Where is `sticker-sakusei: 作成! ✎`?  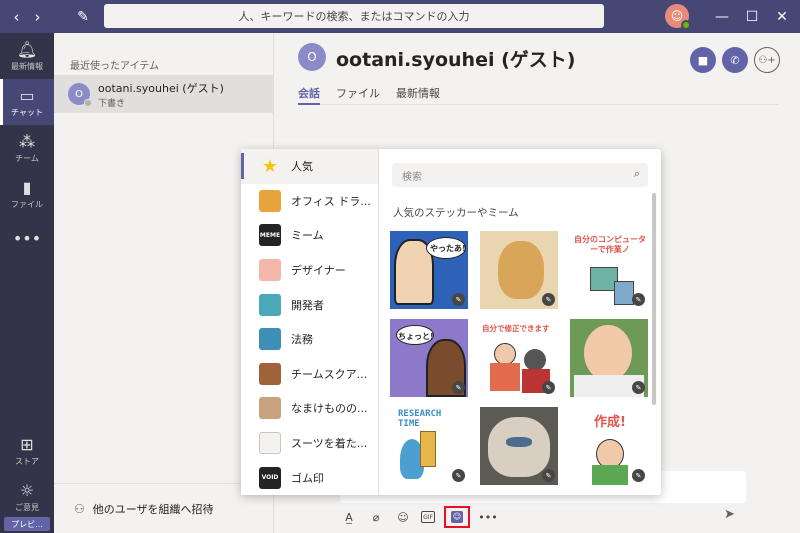
sticker-sakusei: 作成! ✎ is located at coordinates (609, 446).